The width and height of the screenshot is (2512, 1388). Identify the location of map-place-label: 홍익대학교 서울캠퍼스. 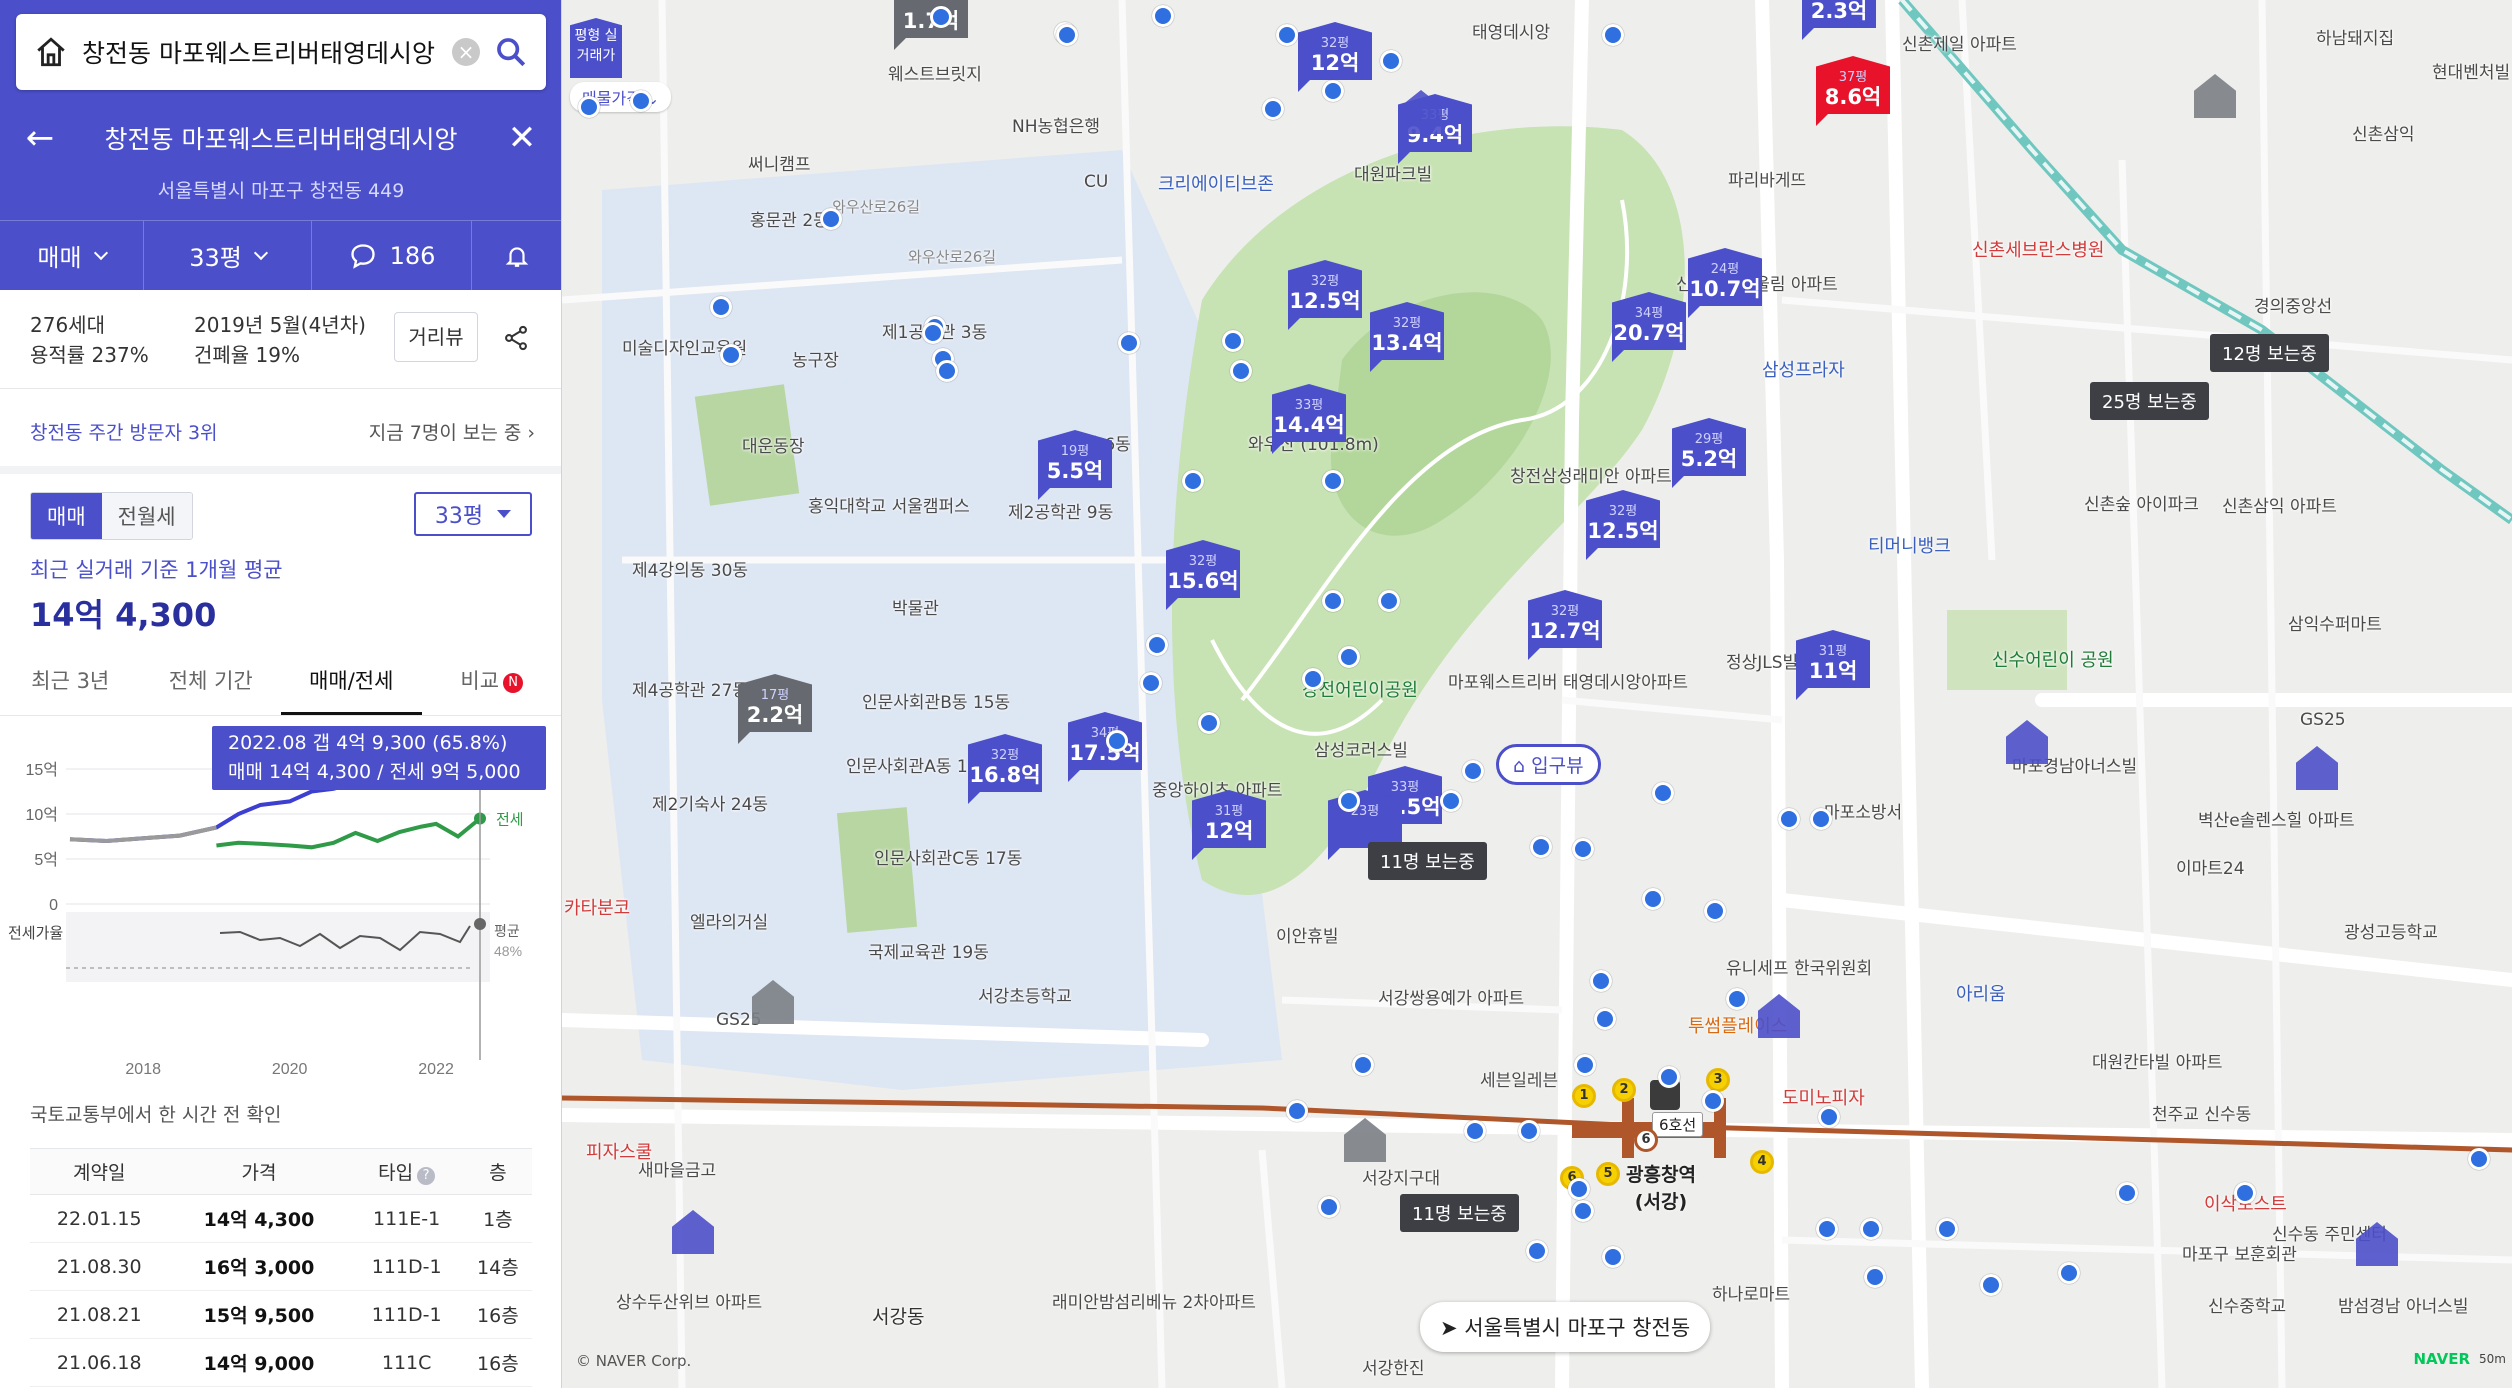
(889, 504).